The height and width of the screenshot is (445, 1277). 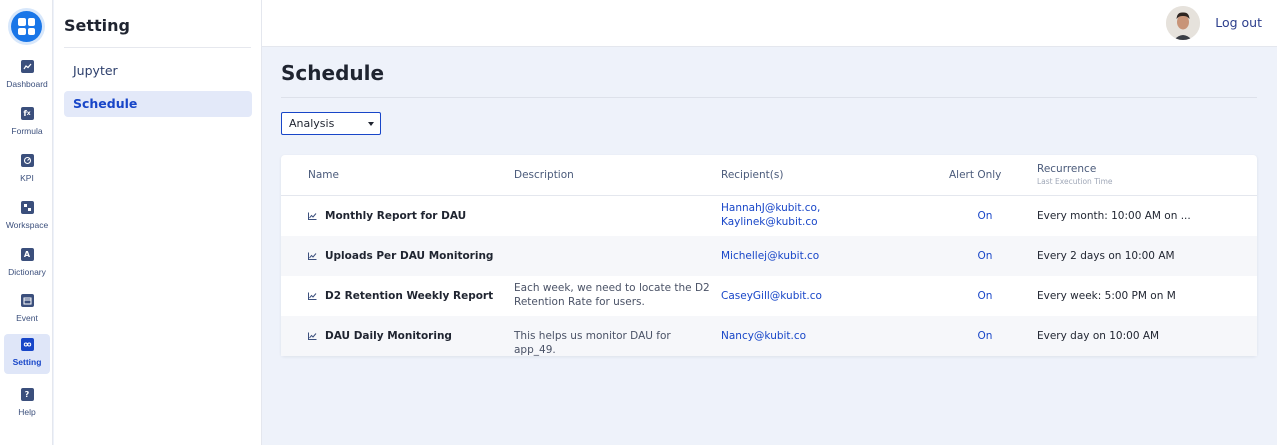 What do you see at coordinates (27, 264) in the screenshot?
I see `sidebar-item-dictionary: A Dictionary` at bounding box center [27, 264].